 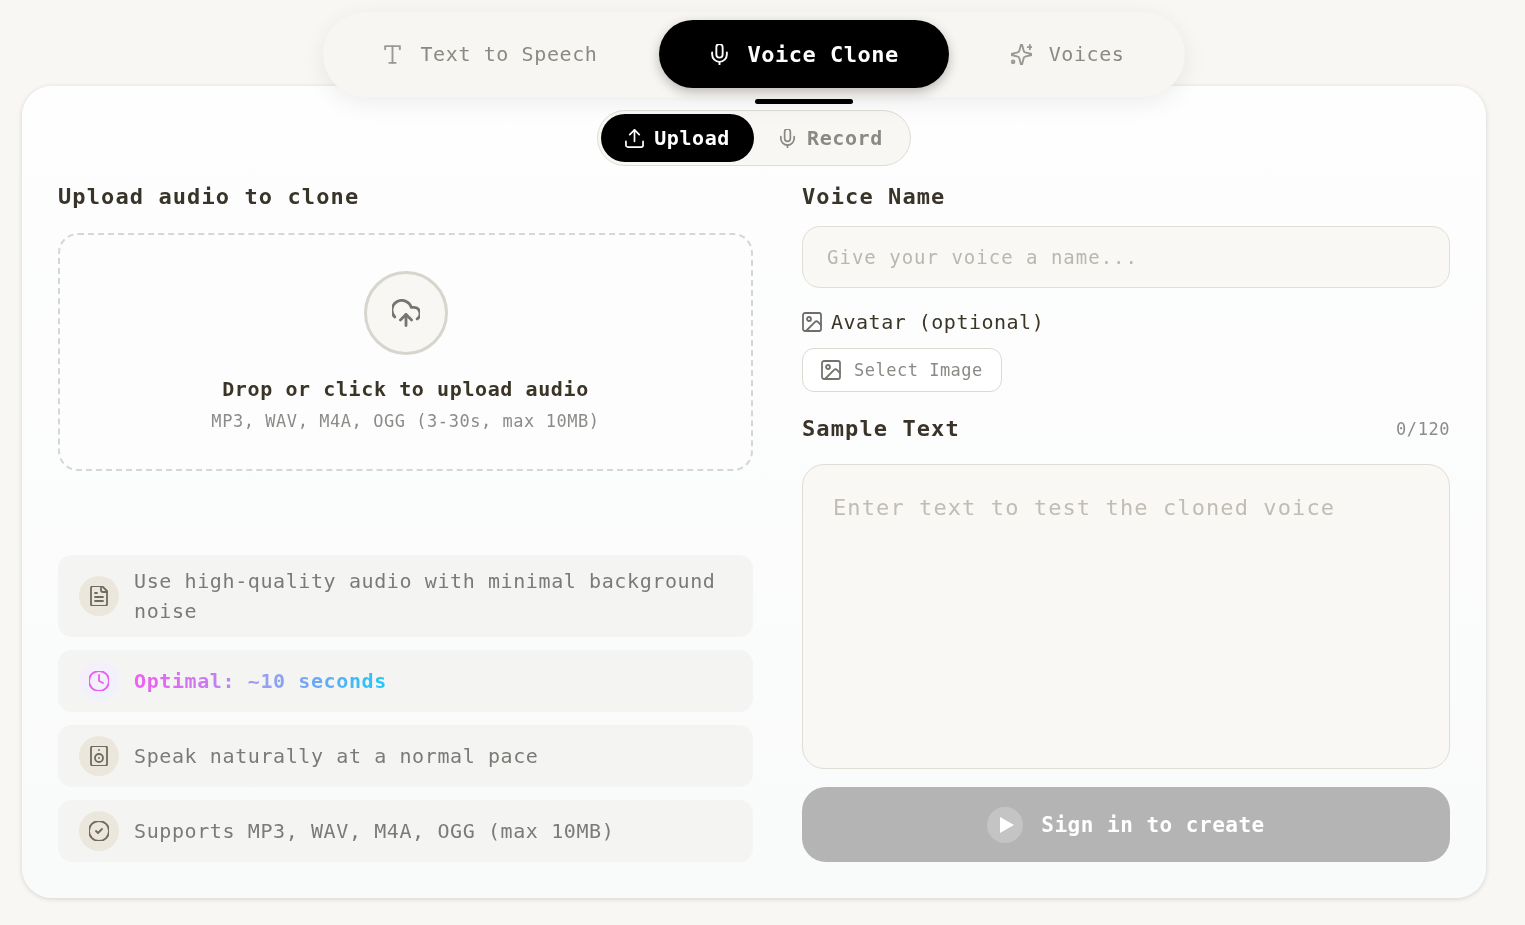 I want to click on character-counter: 0/120, so click(x=1423, y=429).